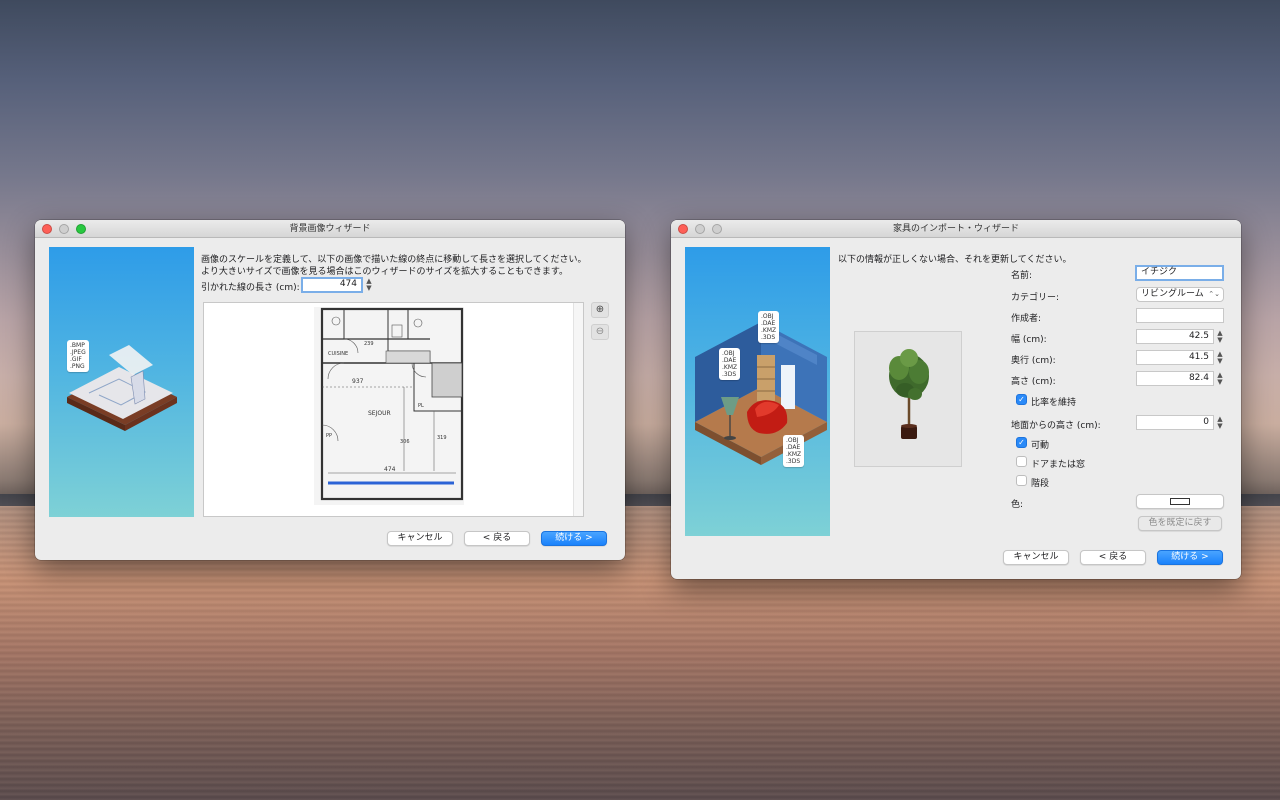 The width and height of the screenshot is (1280, 800). Describe the element at coordinates (1017, 505) in the screenshot. I see `color-label: 色:` at that location.